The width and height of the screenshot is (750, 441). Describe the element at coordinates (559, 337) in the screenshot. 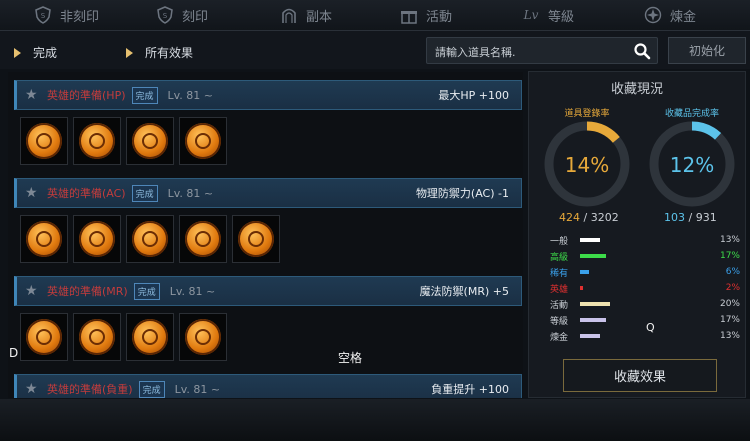

I see `grade-name: 煉金` at that location.